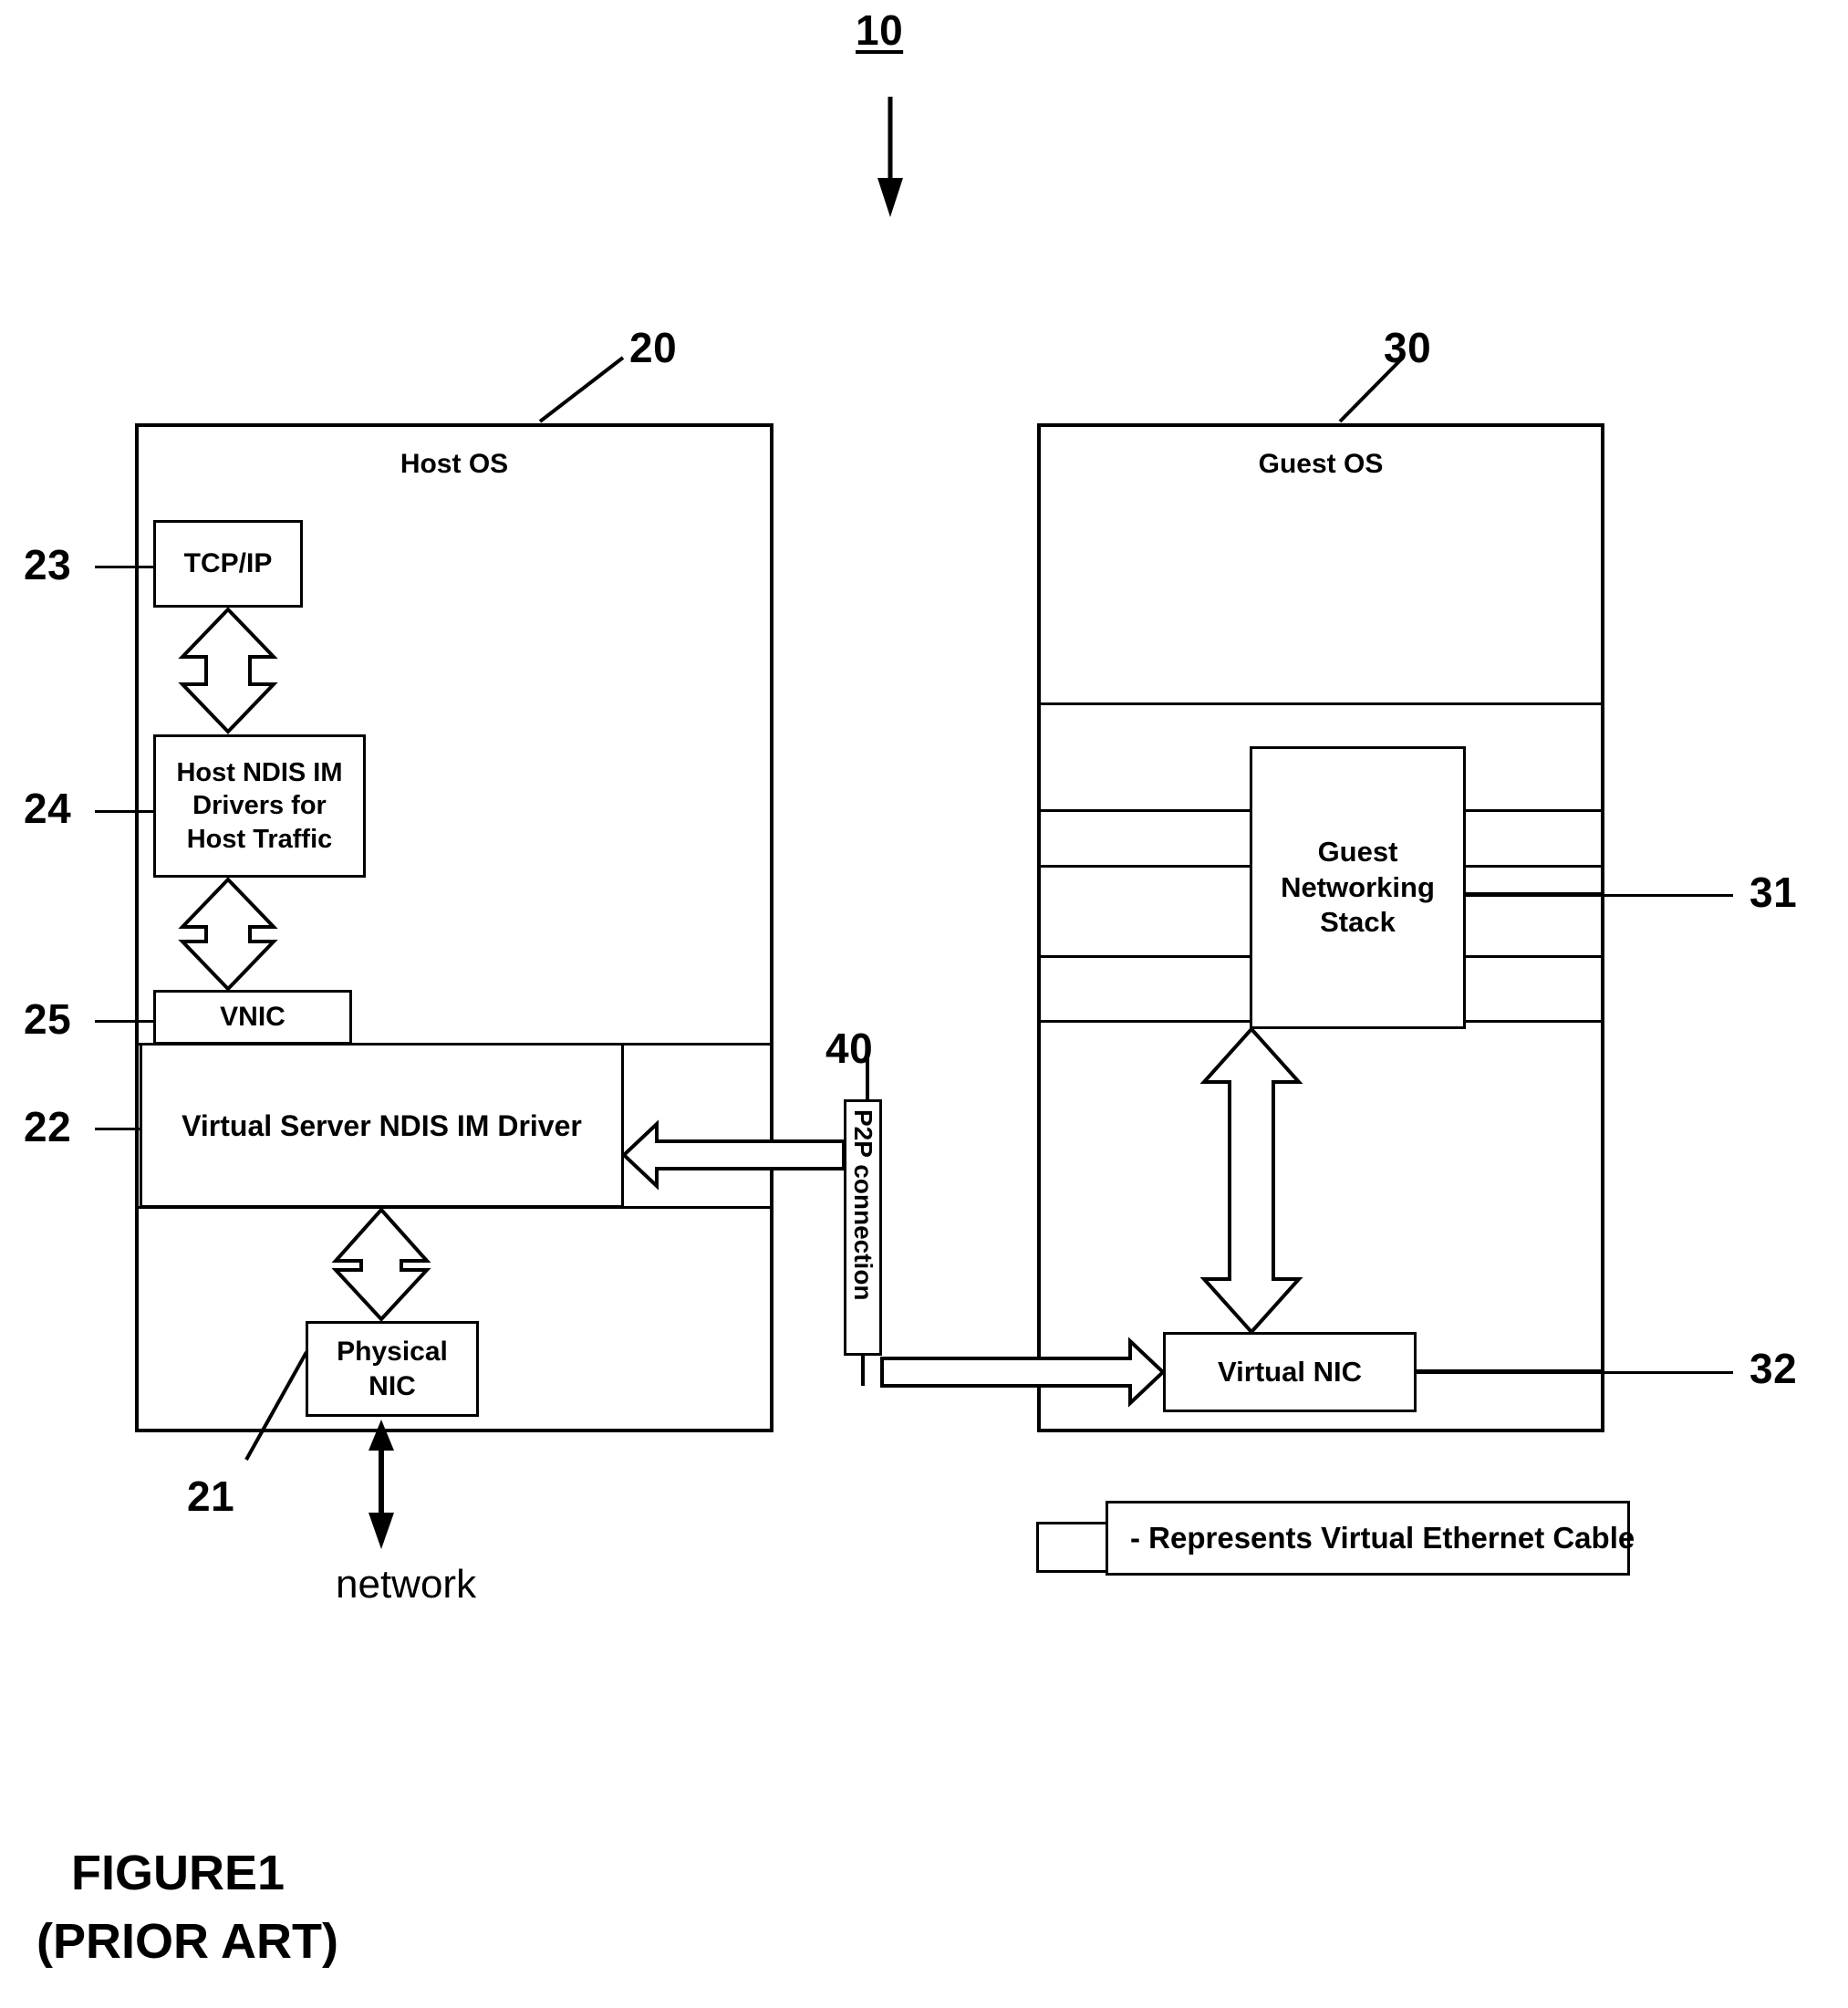  What do you see at coordinates (581, 389) in the screenshot?
I see `ref-20-leader-line` at bounding box center [581, 389].